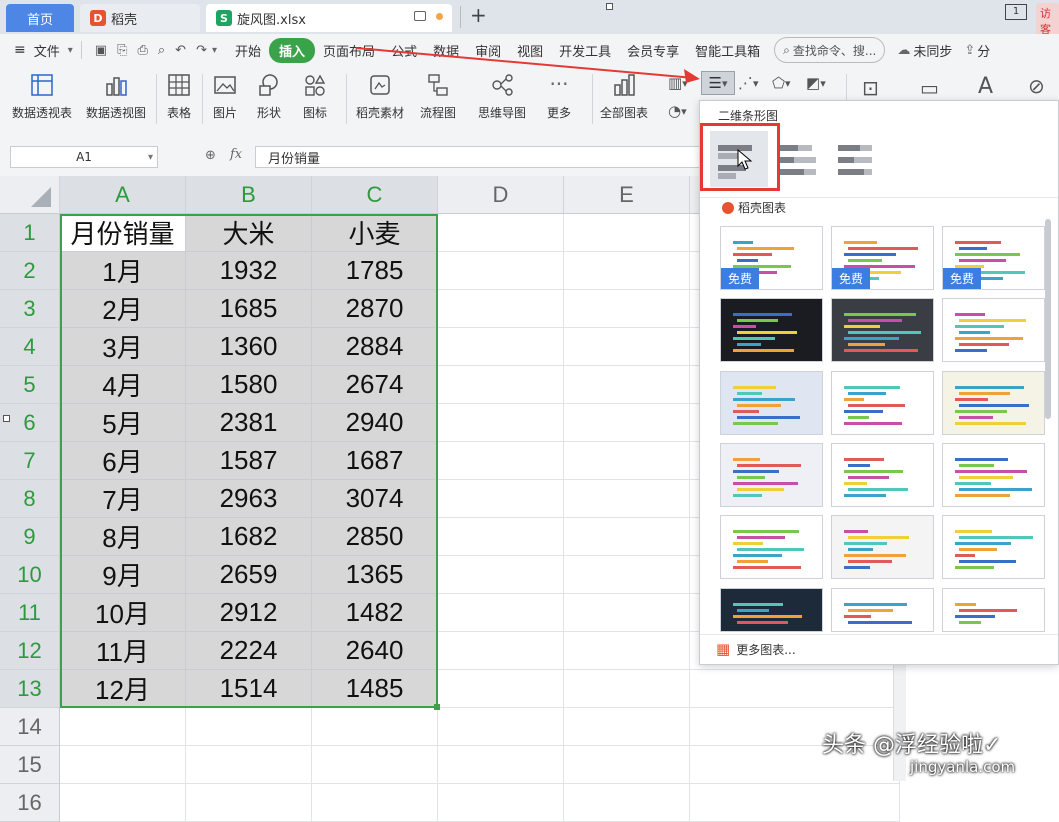  What do you see at coordinates (123, 271) in the screenshot?
I see `table-cell: 1月` at bounding box center [123, 271].